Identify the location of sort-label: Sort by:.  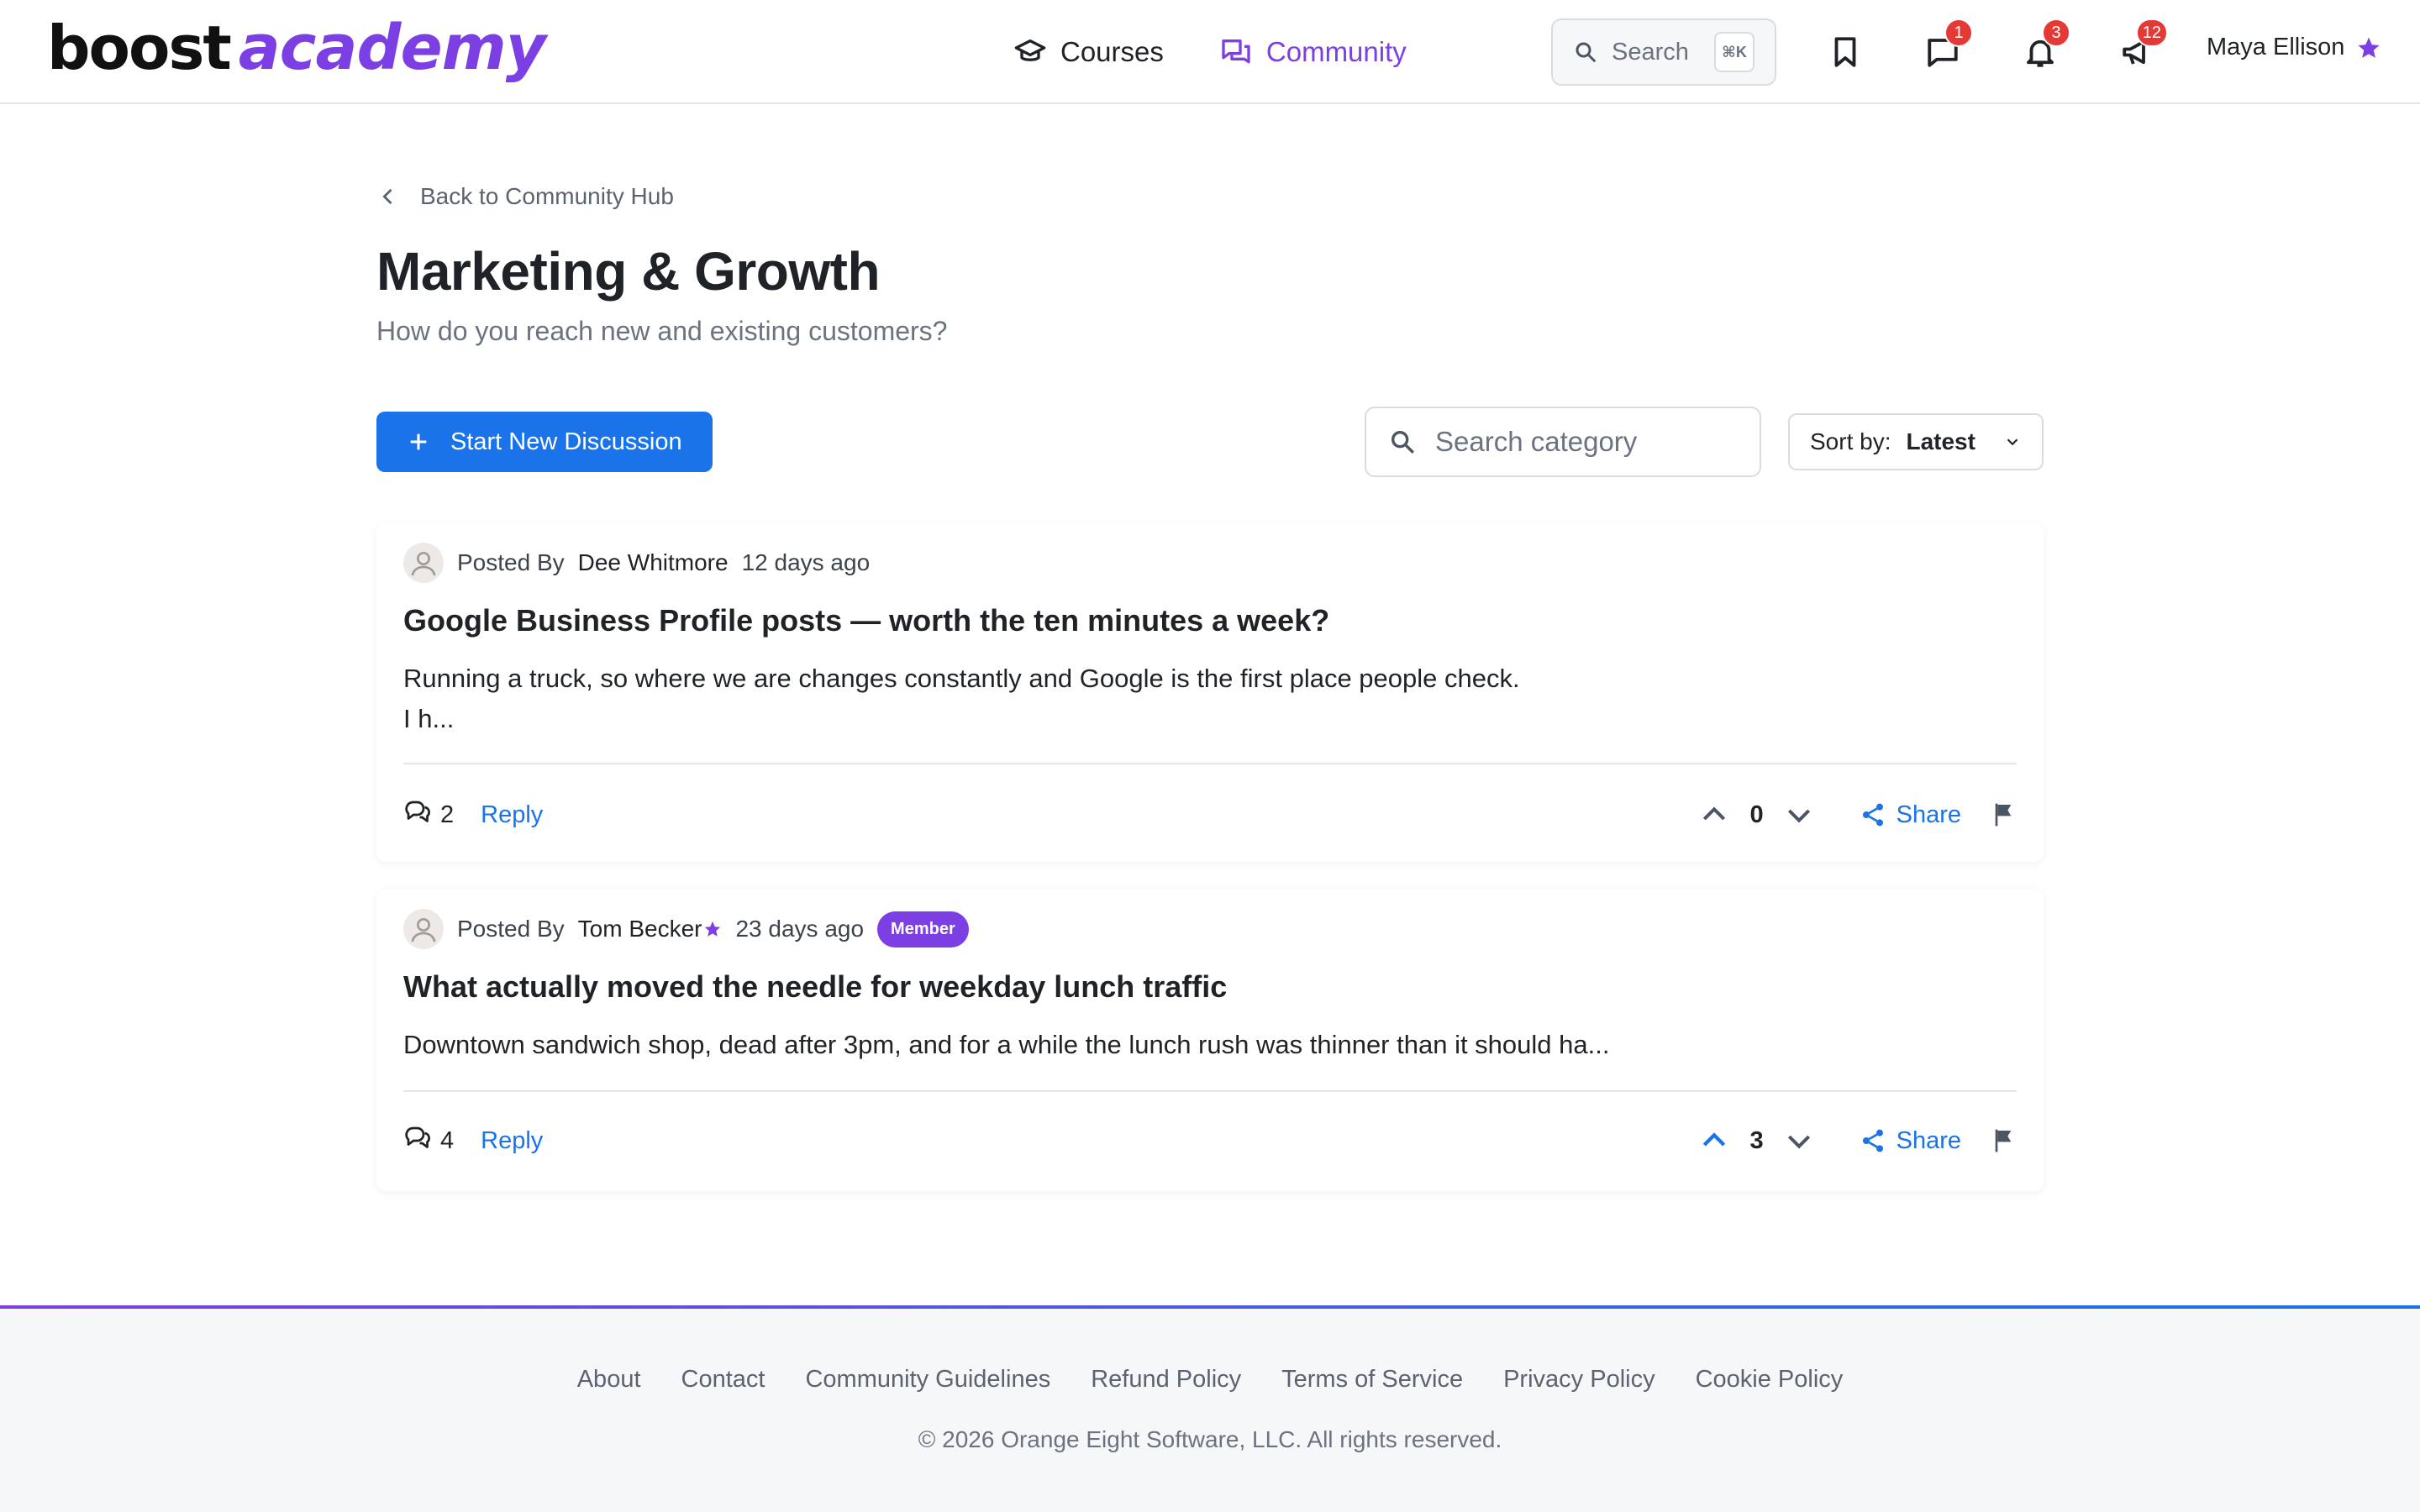
(1851, 441).